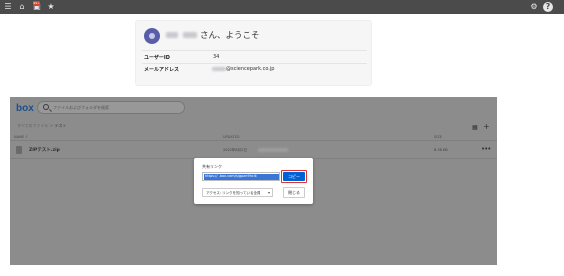  What do you see at coordinates (22, 7) in the screenshot?
I see `home-icon: ⌂` at bounding box center [22, 7].